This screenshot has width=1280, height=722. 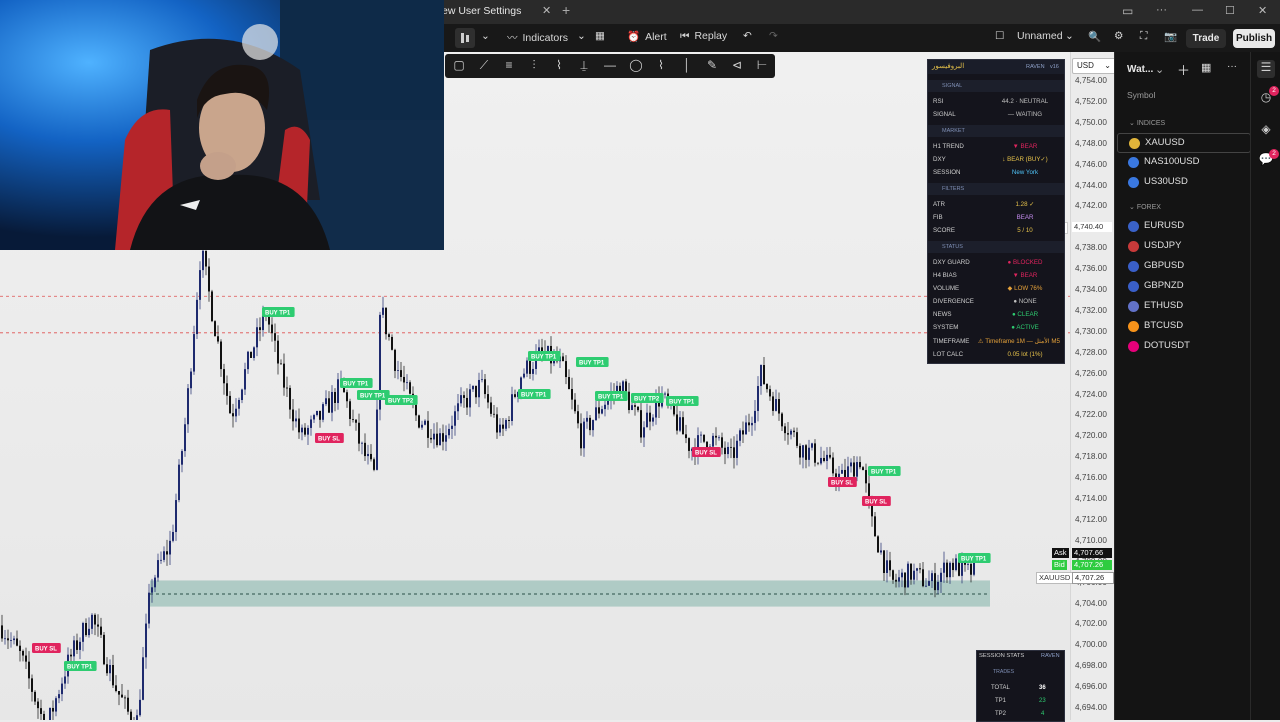 I want to click on stats-tp1-value: 23, so click(x=1042, y=701).